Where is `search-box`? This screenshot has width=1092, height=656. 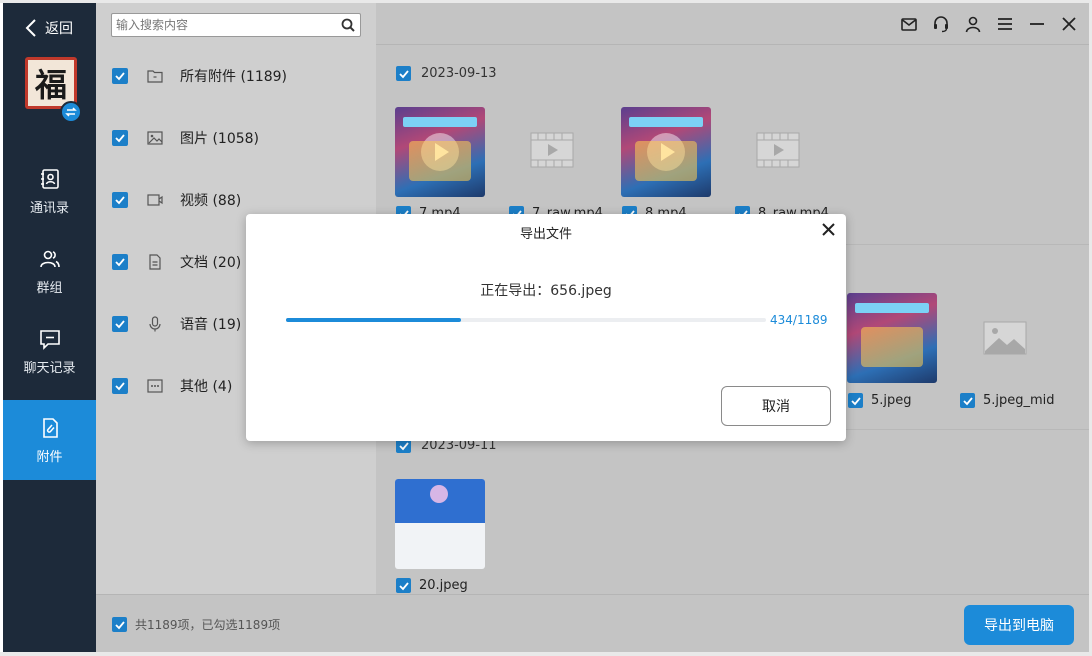
search-box is located at coordinates (236, 25).